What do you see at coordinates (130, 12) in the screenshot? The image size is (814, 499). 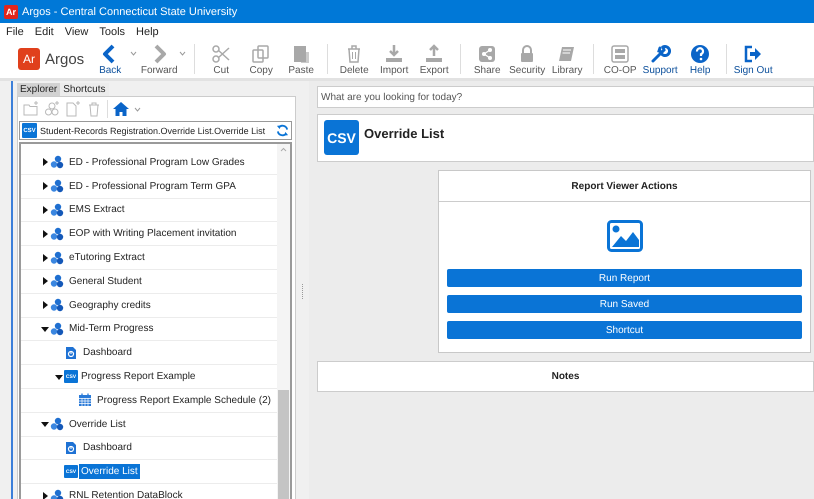 I see `window-title: Argos - Central Connecticut State University` at bounding box center [130, 12].